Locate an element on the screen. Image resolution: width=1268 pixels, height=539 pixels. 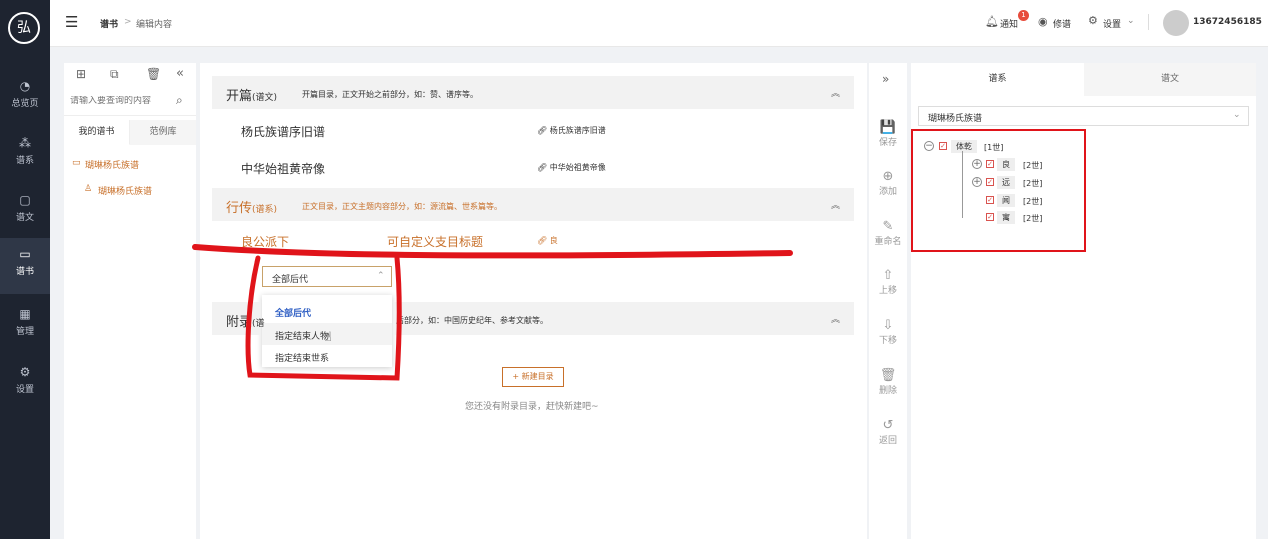
rename-button: ✎ 重命名 is located at coordinates (888, 233).